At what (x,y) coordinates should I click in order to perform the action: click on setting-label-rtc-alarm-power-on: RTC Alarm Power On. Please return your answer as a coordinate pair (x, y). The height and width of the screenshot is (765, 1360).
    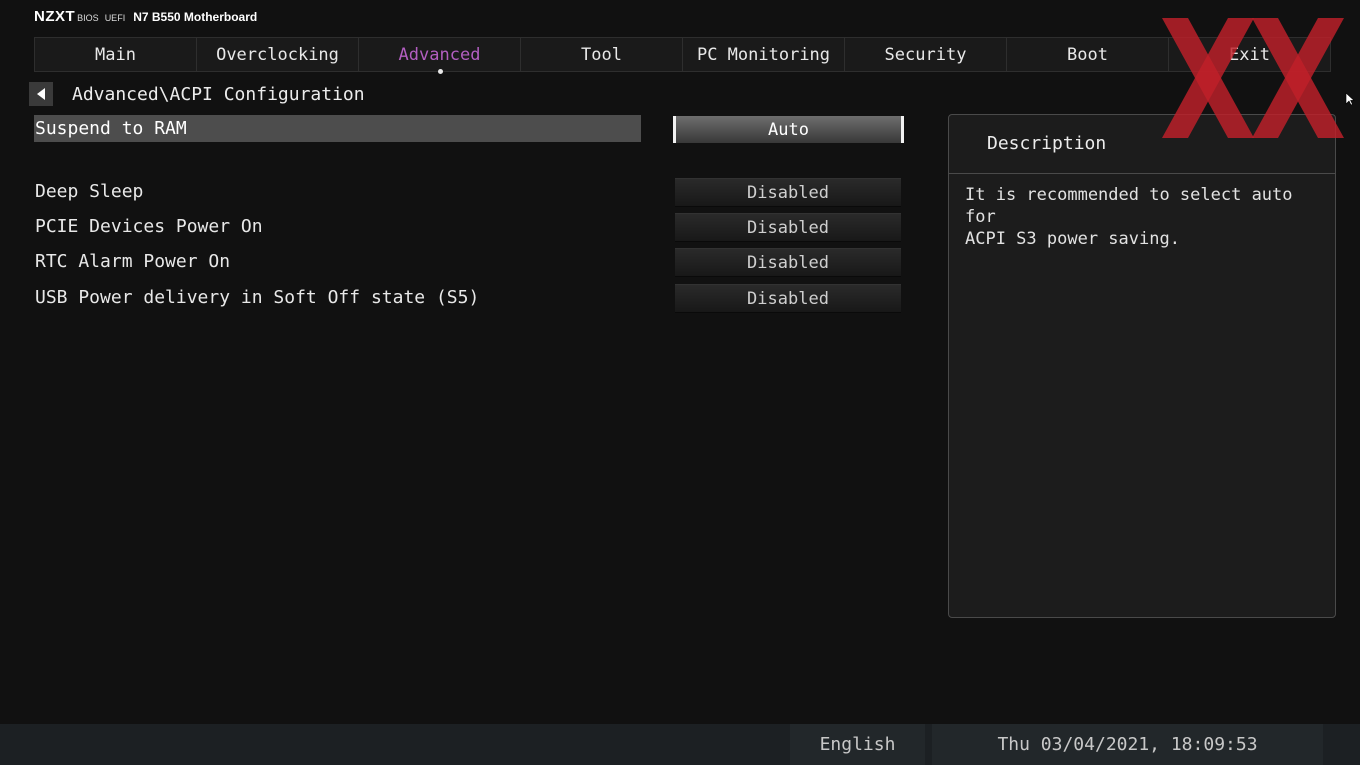
    Looking at the image, I should click on (337, 261).